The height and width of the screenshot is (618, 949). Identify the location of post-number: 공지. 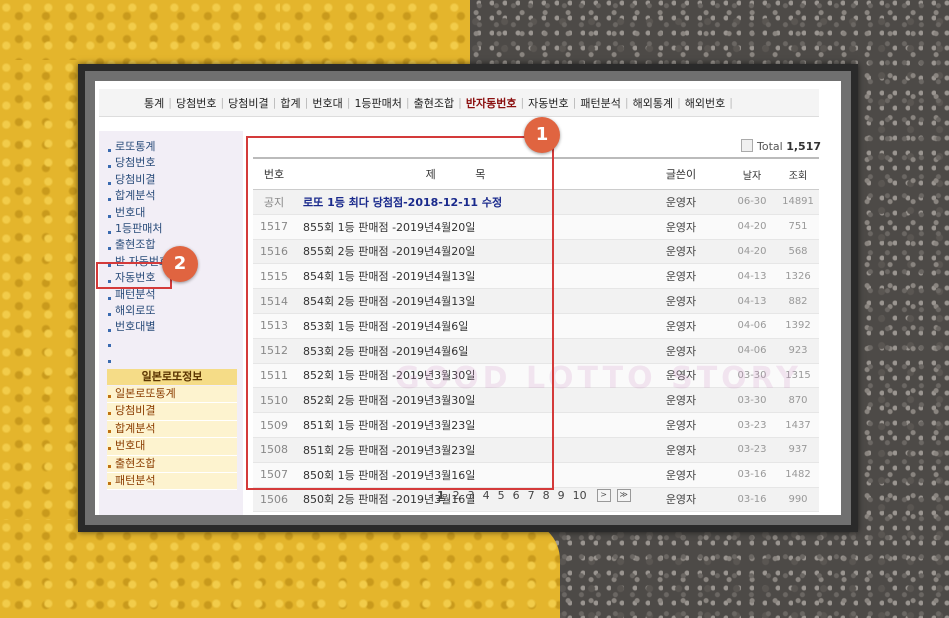
(274, 202).